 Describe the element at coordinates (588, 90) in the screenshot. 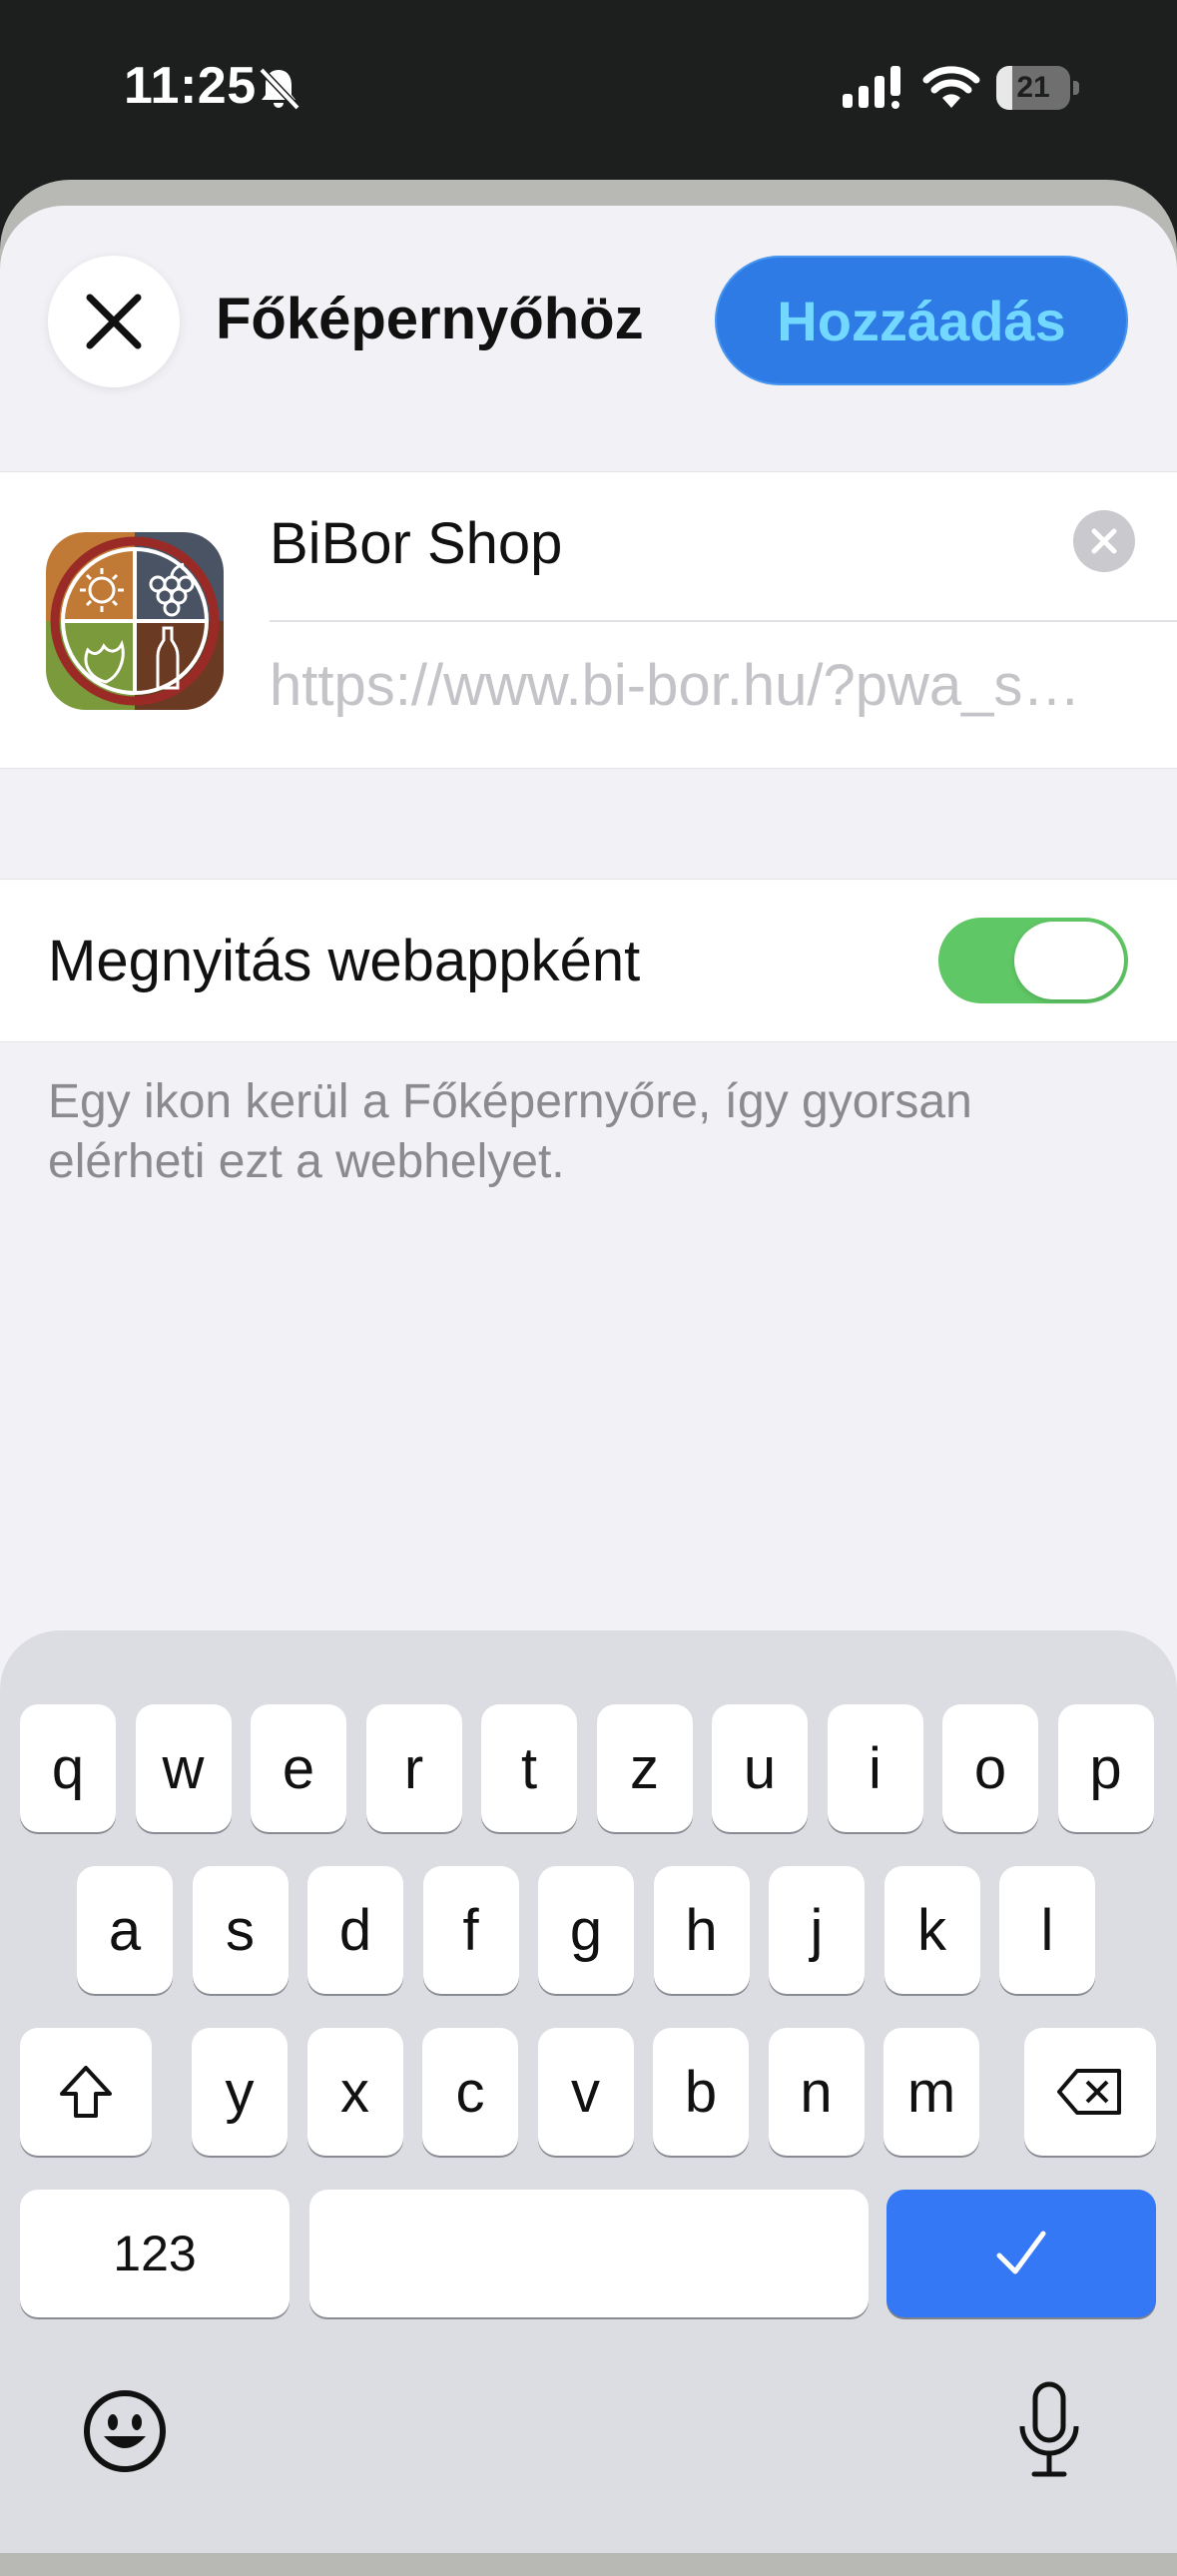

I see `status-bar: 11:25 21` at that location.